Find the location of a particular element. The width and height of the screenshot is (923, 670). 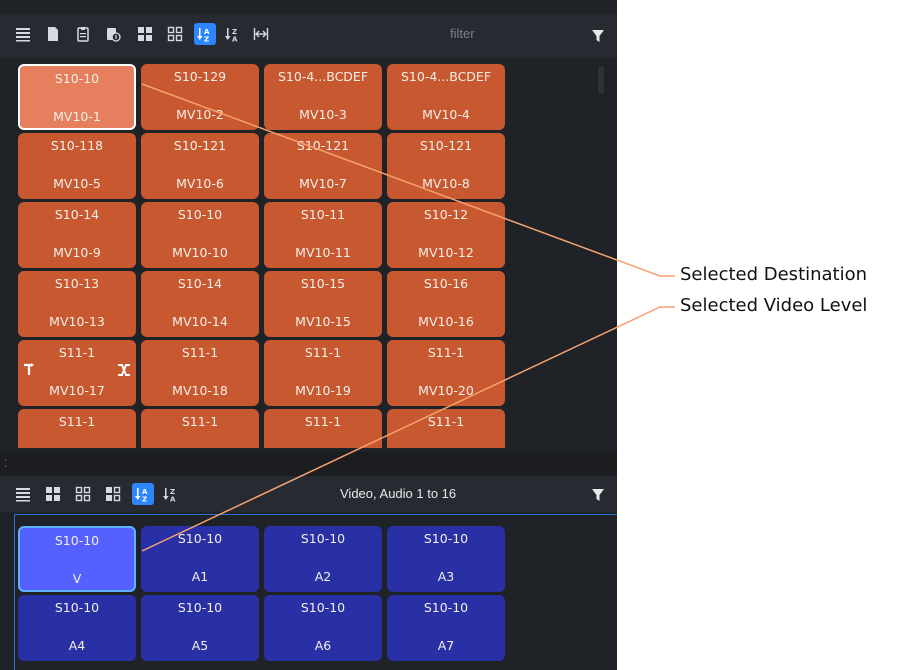

medium-tiles-icon is located at coordinates (113, 494).